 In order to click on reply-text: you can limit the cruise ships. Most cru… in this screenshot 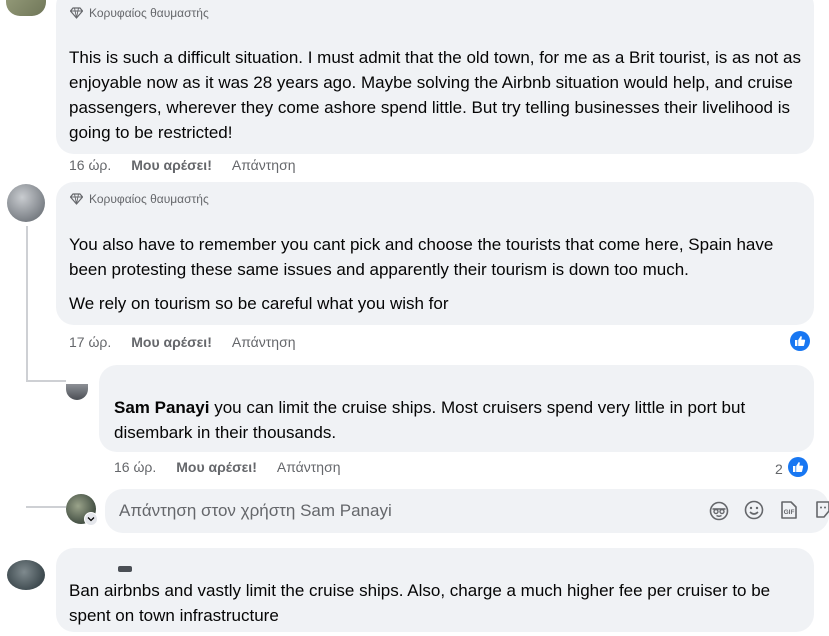, I will do `click(430, 420)`.